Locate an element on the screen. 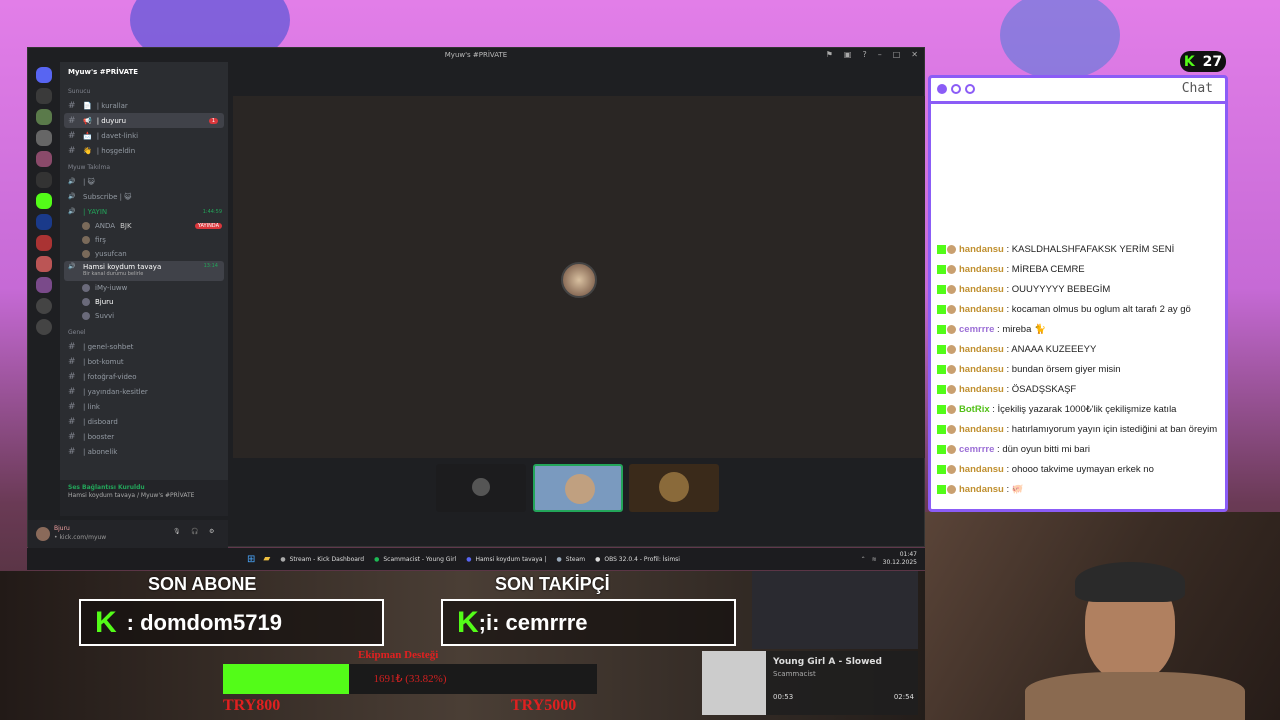  channel-item: # | booster is located at coordinates (144, 436).